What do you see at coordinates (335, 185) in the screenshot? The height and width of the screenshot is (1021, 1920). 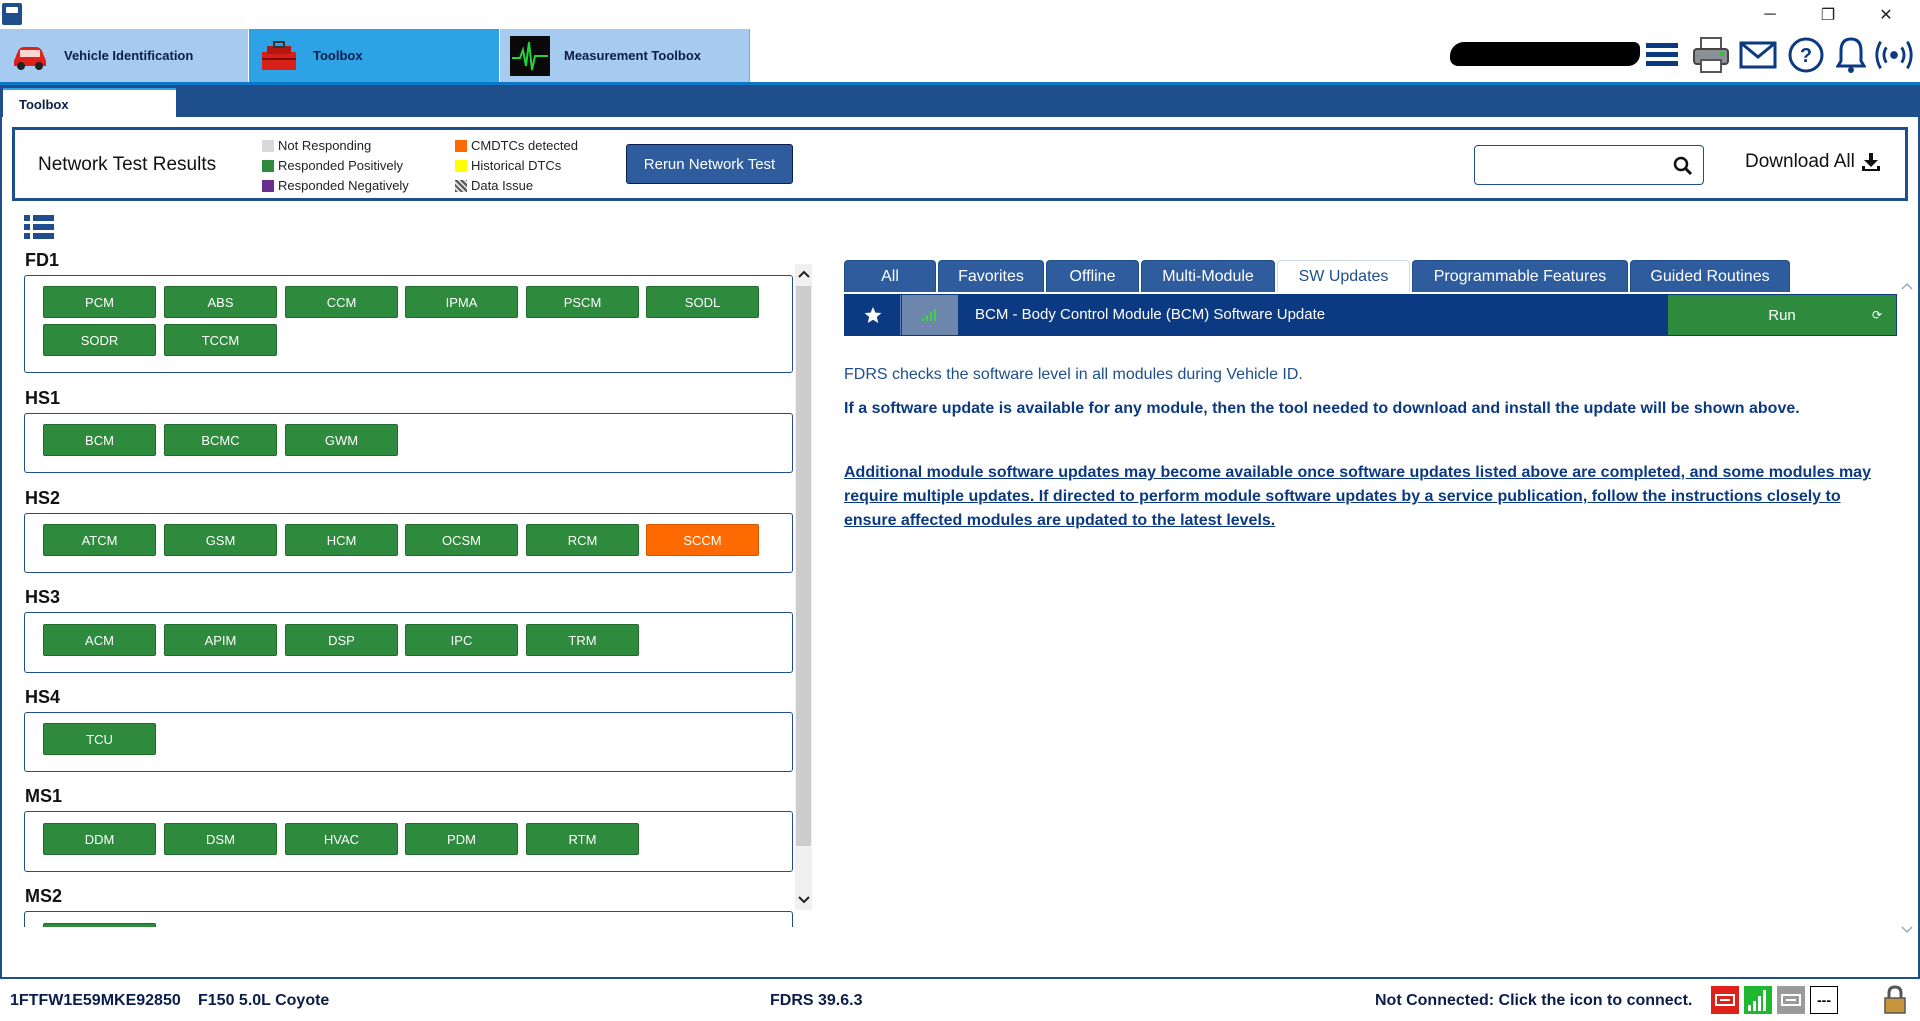 I see `legend-responded-negatively: Responded Negatively` at bounding box center [335, 185].